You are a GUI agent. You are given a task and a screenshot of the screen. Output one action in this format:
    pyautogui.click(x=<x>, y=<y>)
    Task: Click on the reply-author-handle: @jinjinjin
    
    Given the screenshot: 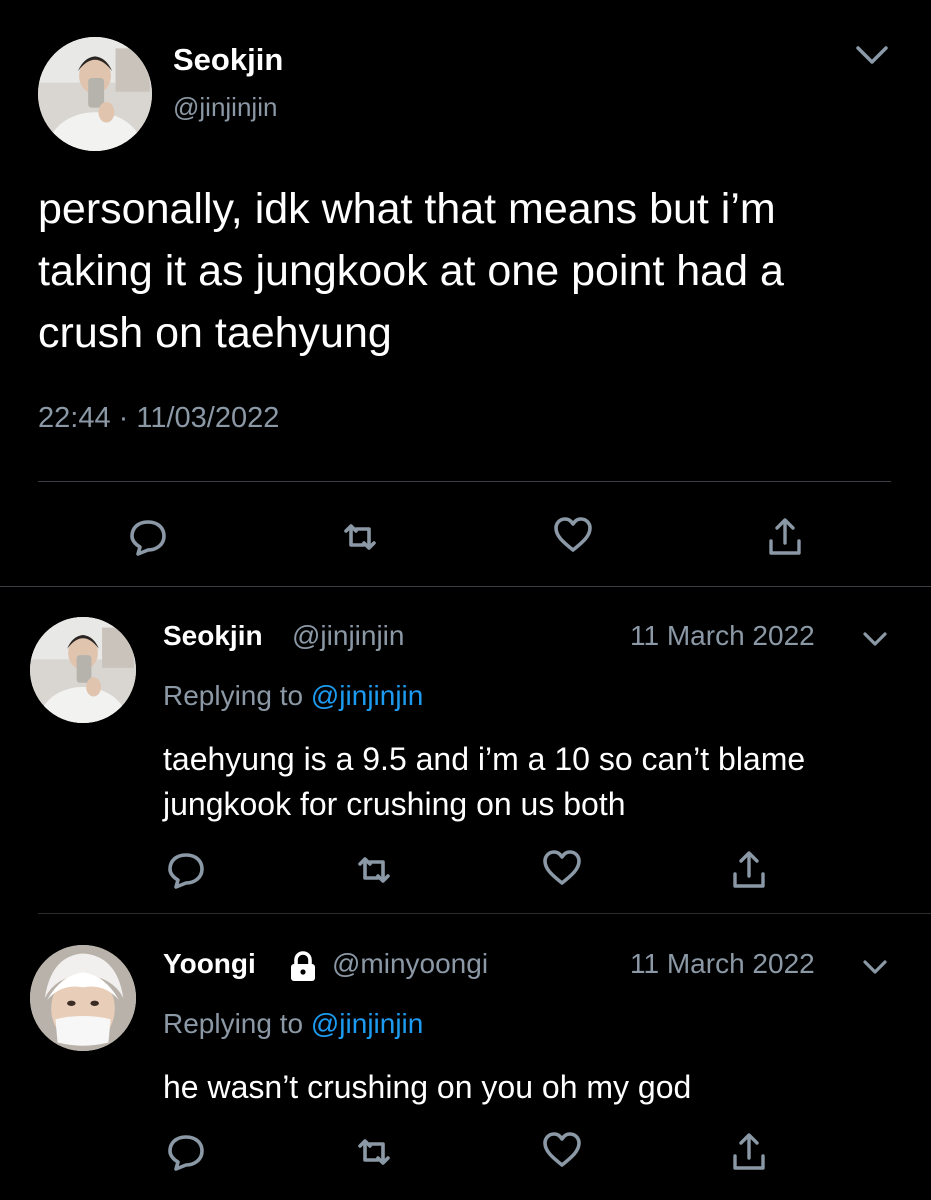 What is the action you would take?
    pyautogui.click(x=348, y=636)
    